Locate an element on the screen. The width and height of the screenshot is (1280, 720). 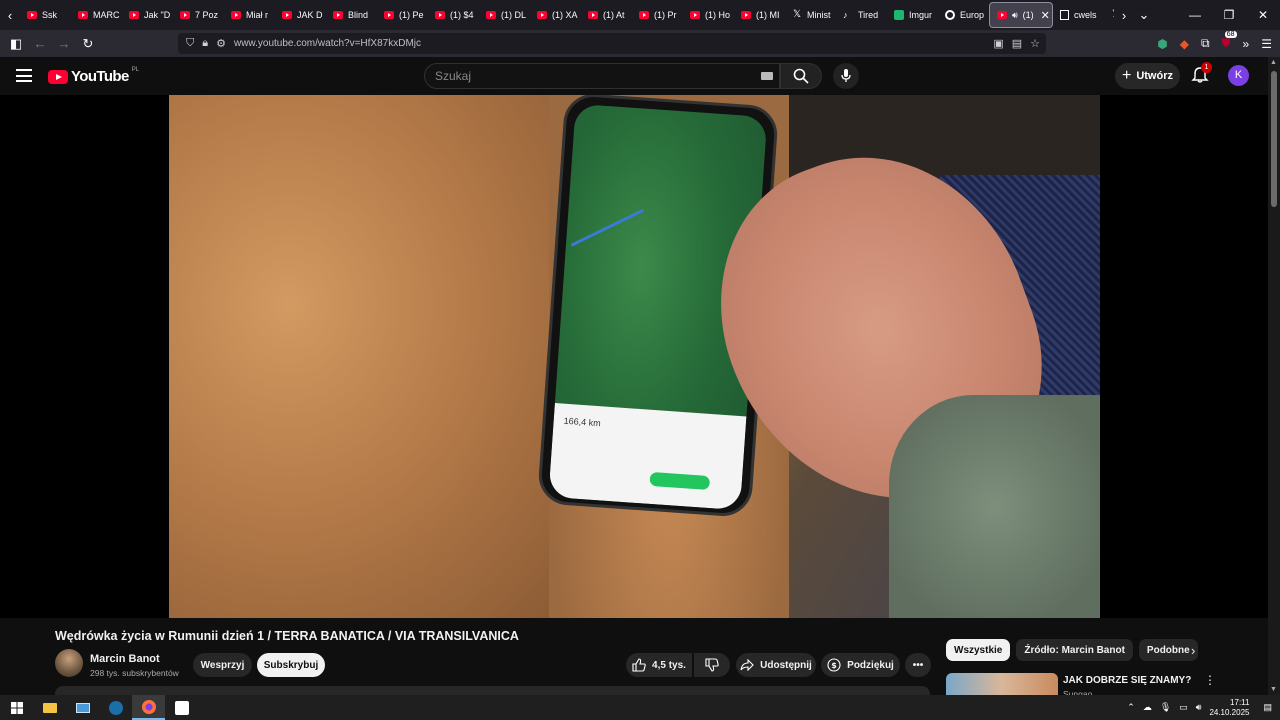
browser-tab: (1) Ho is located at coordinates (708, 15).